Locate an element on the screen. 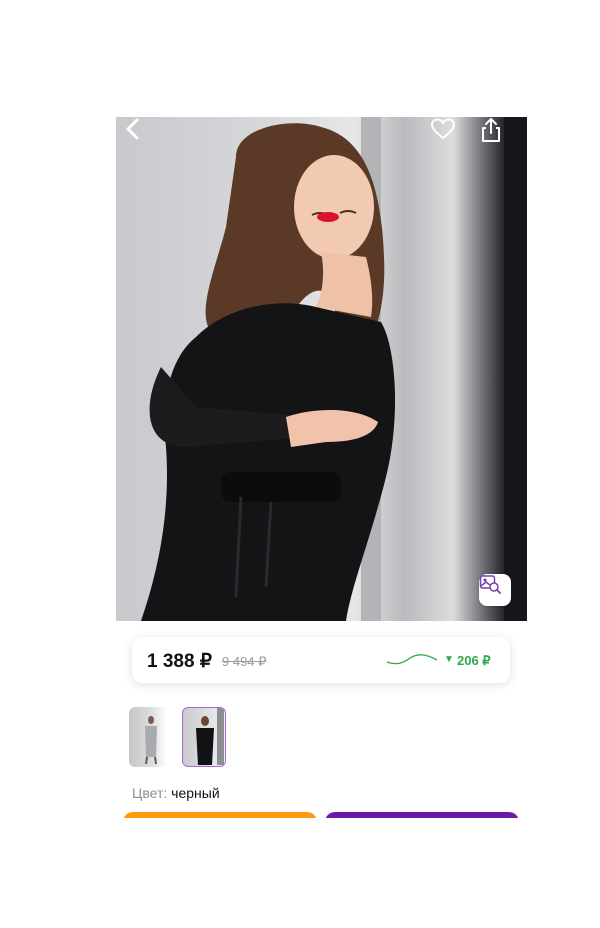 The width and height of the screenshot is (600, 928). price-trend-icon is located at coordinates (412, 659).